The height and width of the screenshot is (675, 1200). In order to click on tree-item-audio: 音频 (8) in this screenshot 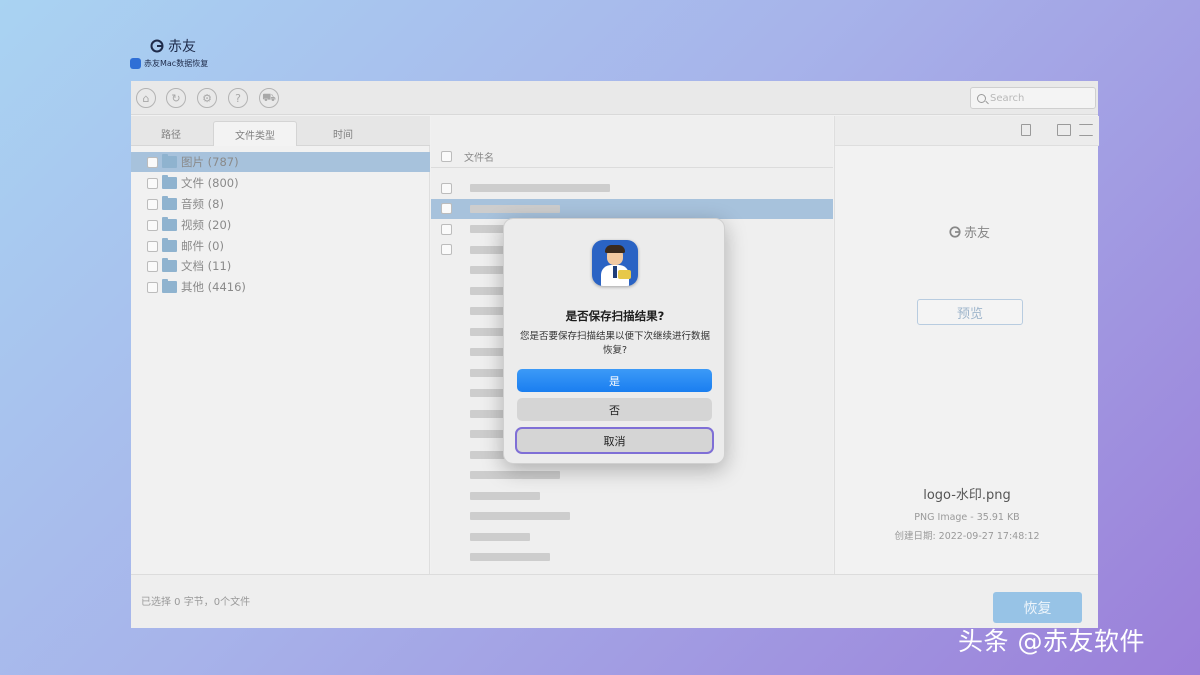, I will do `click(280, 204)`.